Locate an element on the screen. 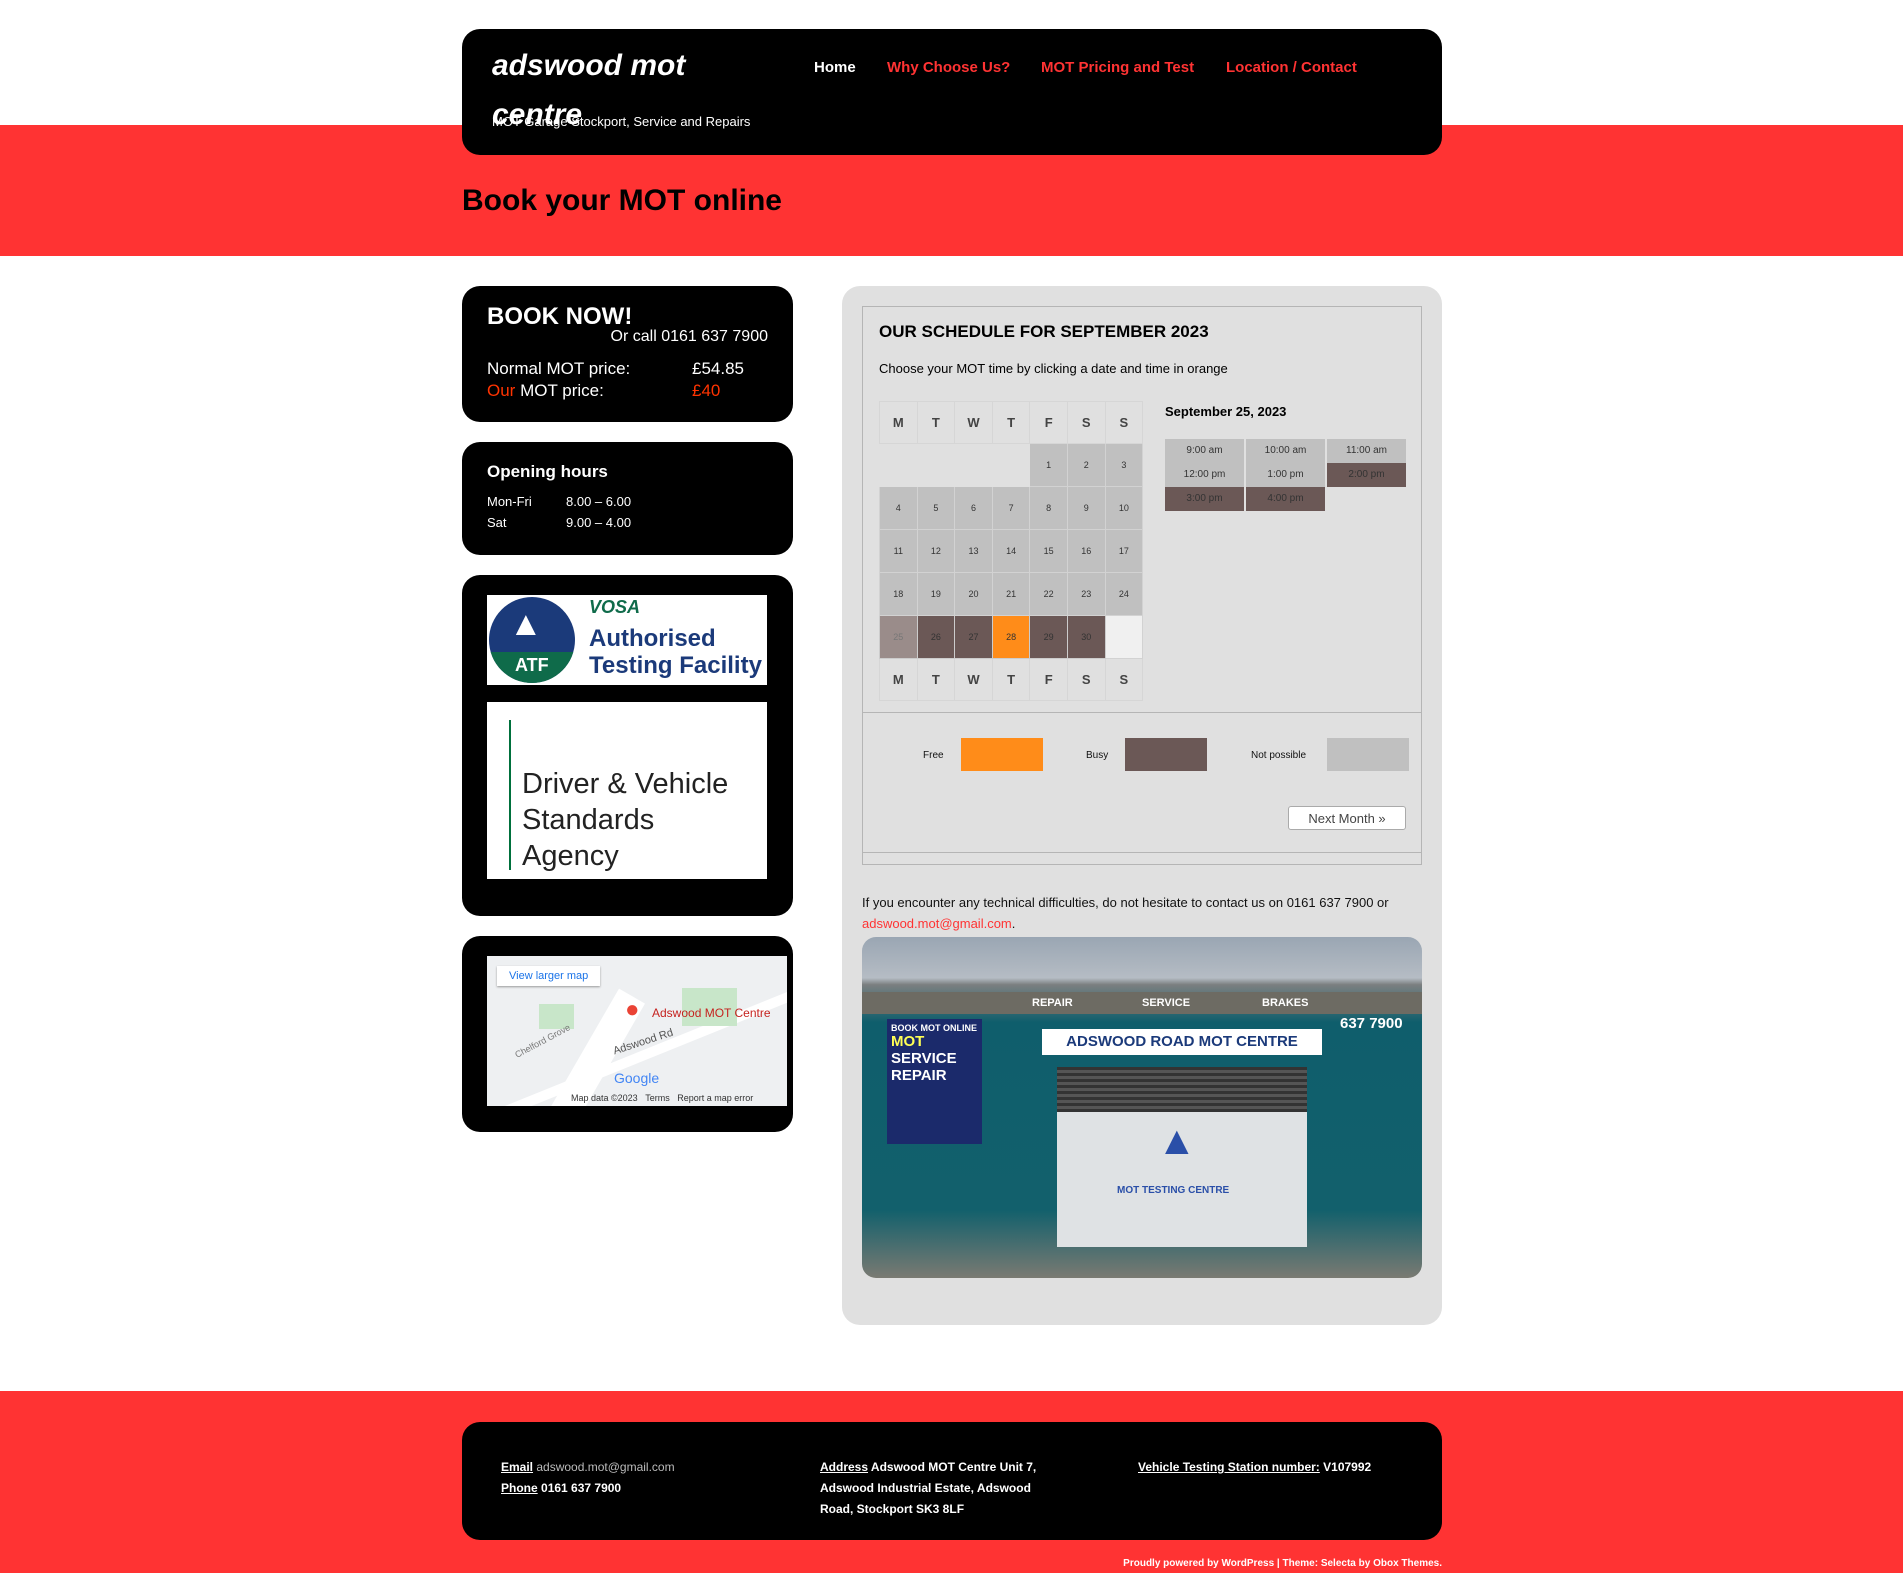  calendar-day: 2 is located at coordinates (1086, 465).